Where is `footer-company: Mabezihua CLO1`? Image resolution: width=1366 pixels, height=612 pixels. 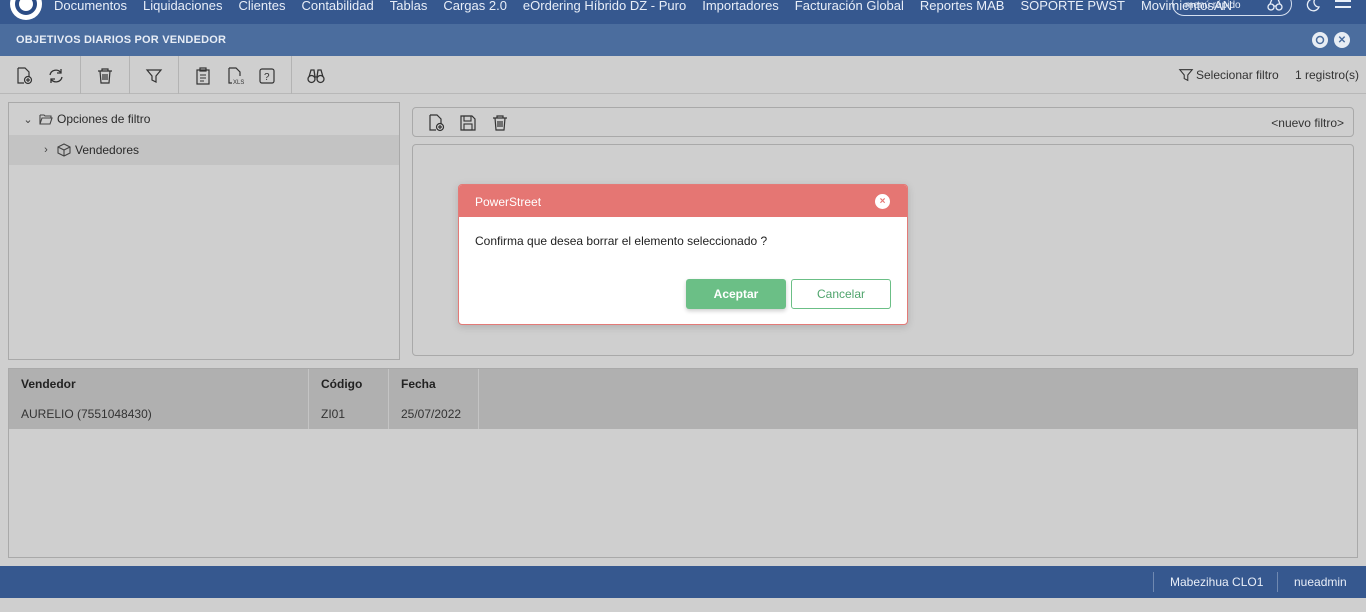 footer-company: Mabezihua CLO1 is located at coordinates (1217, 582).